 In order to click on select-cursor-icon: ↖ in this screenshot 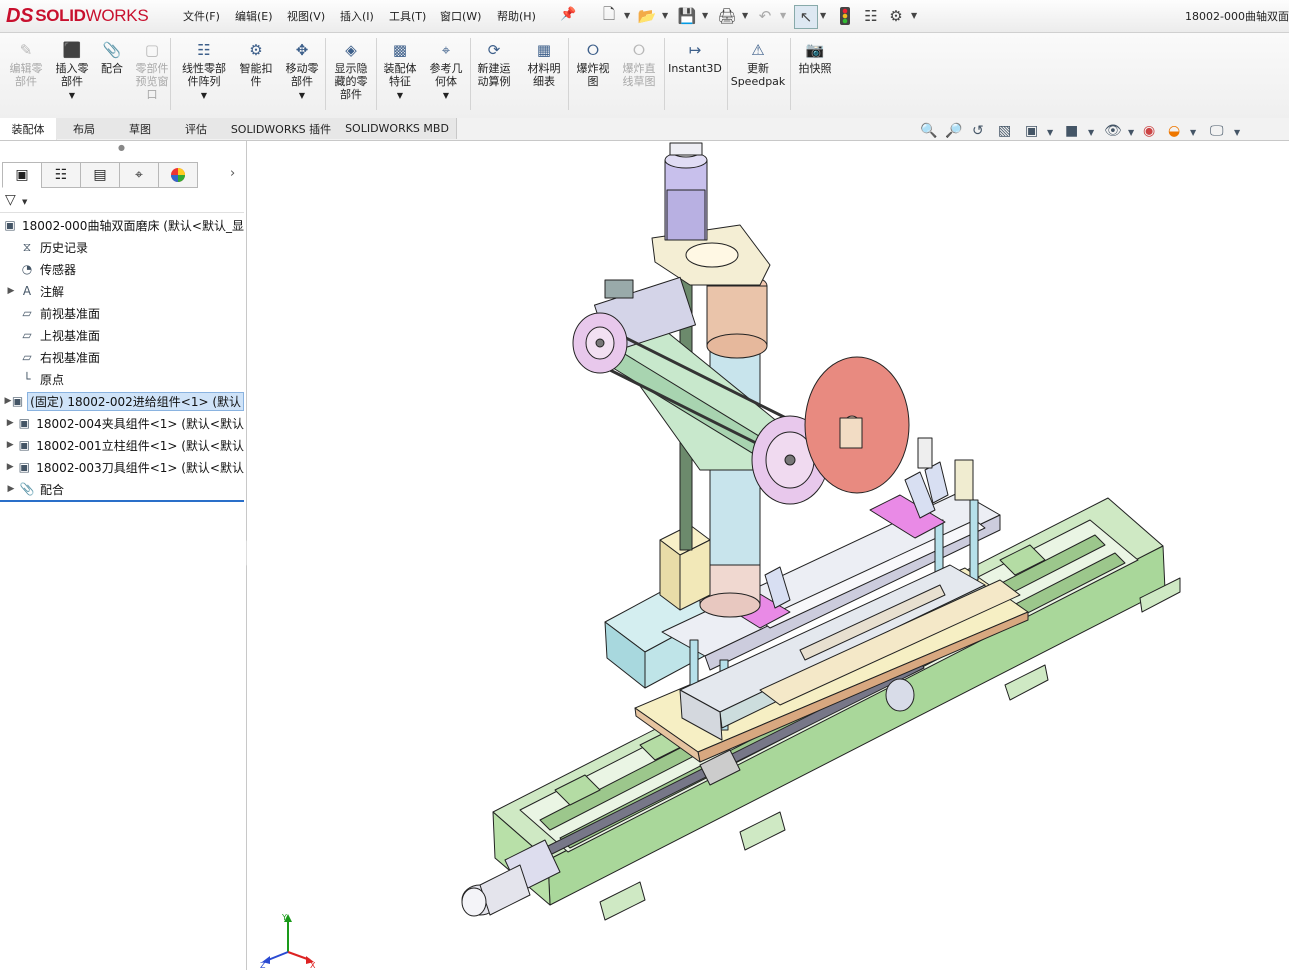, I will do `click(806, 17)`.